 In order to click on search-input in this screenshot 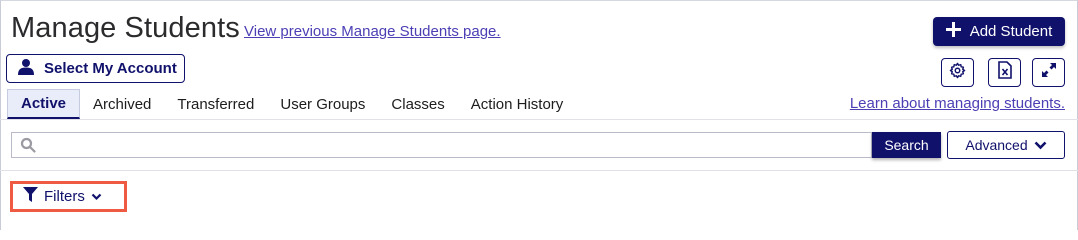, I will do `click(441, 145)`.